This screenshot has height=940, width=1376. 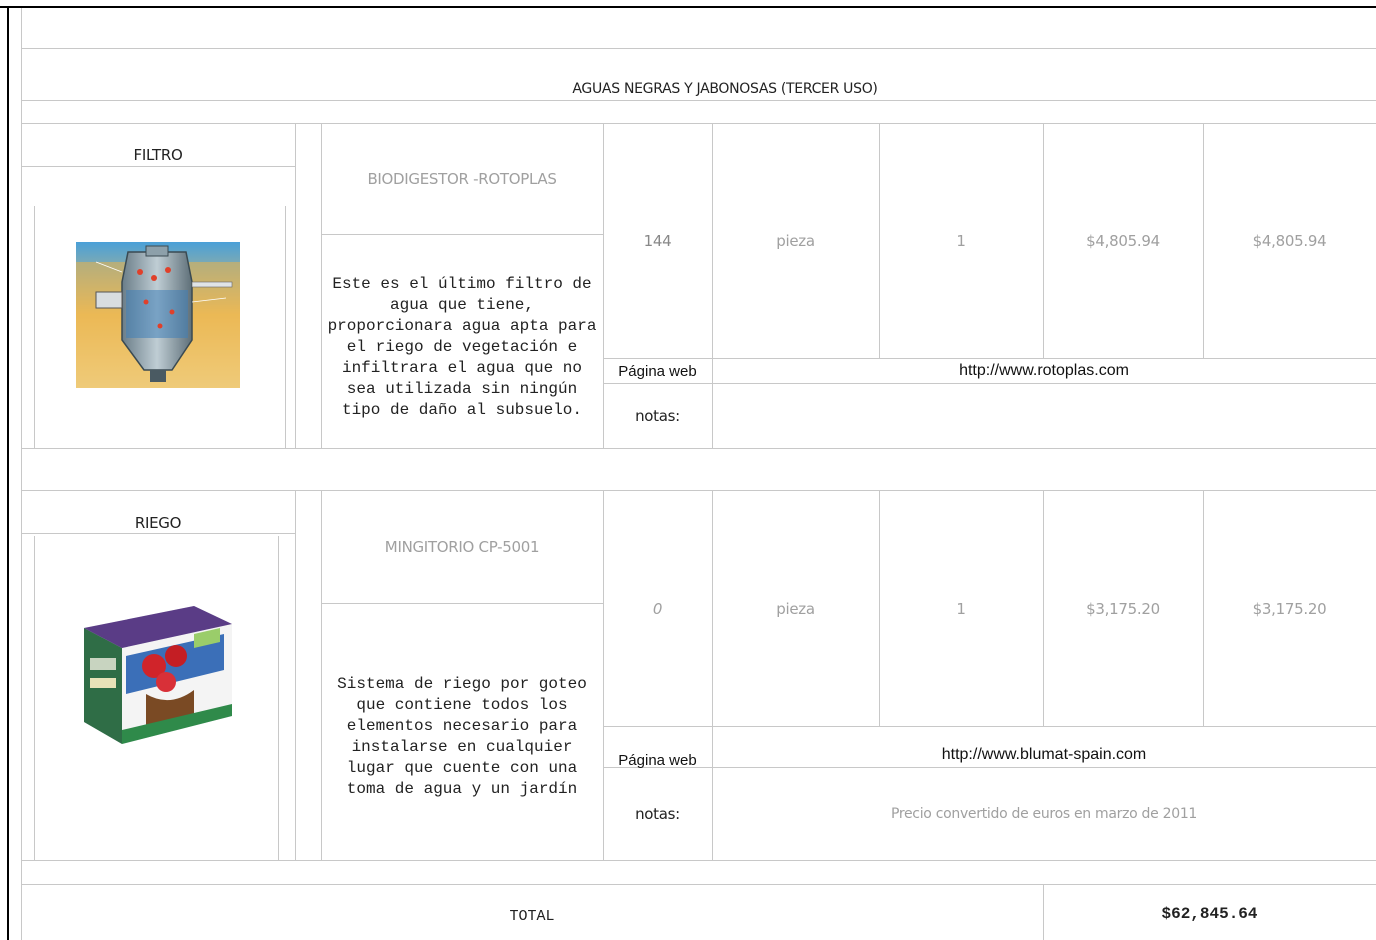 What do you see at coordinates (1123, 608) in the screenshot?
I see `item-2-unit-price: $3,175.20` at bounding box center [1123, 608].